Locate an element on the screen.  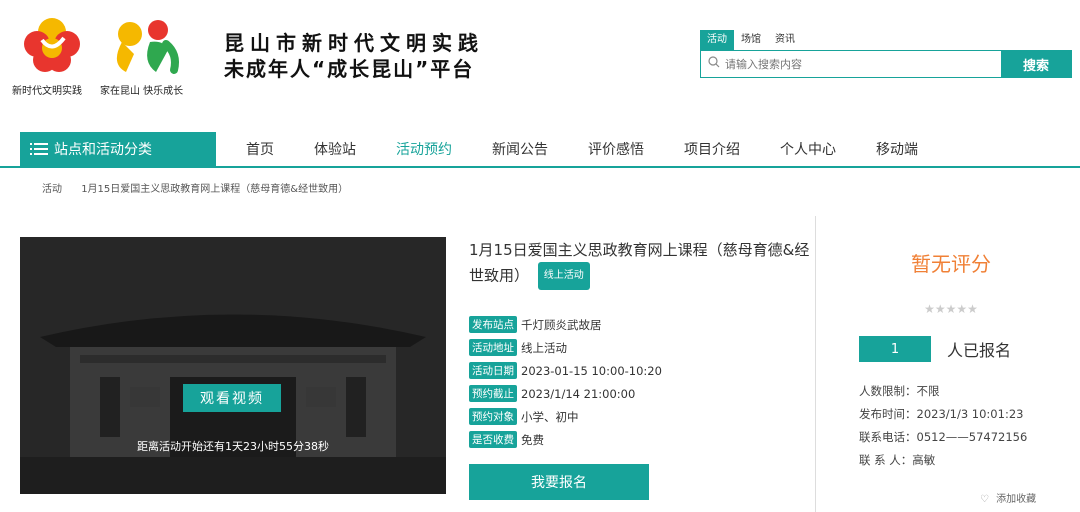
site-title-line1: 昆山市新时代文明实践 is located at coordinates (354, 43).